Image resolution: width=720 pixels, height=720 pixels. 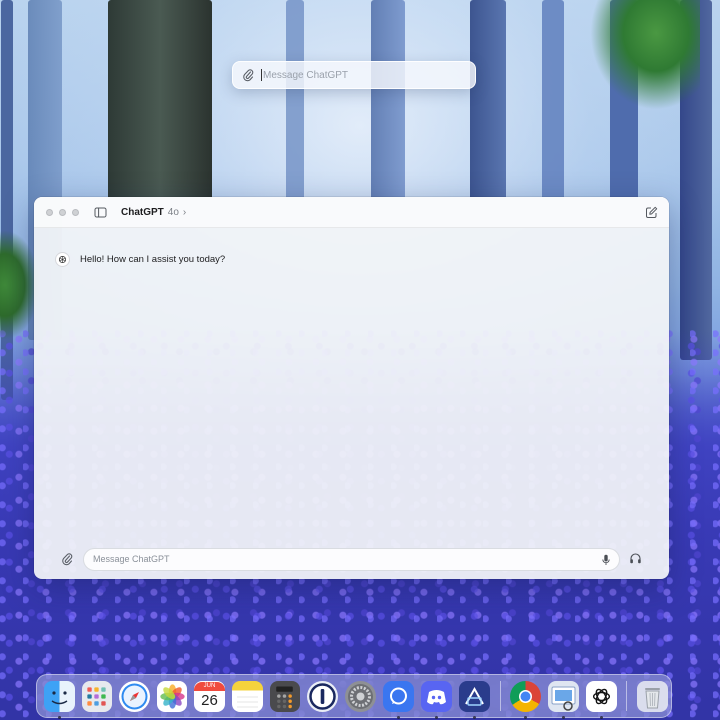 What do you see at coordinates (526, 699) in the screenshot?
I see `chrome-icon` at bounding box center [526, 699].